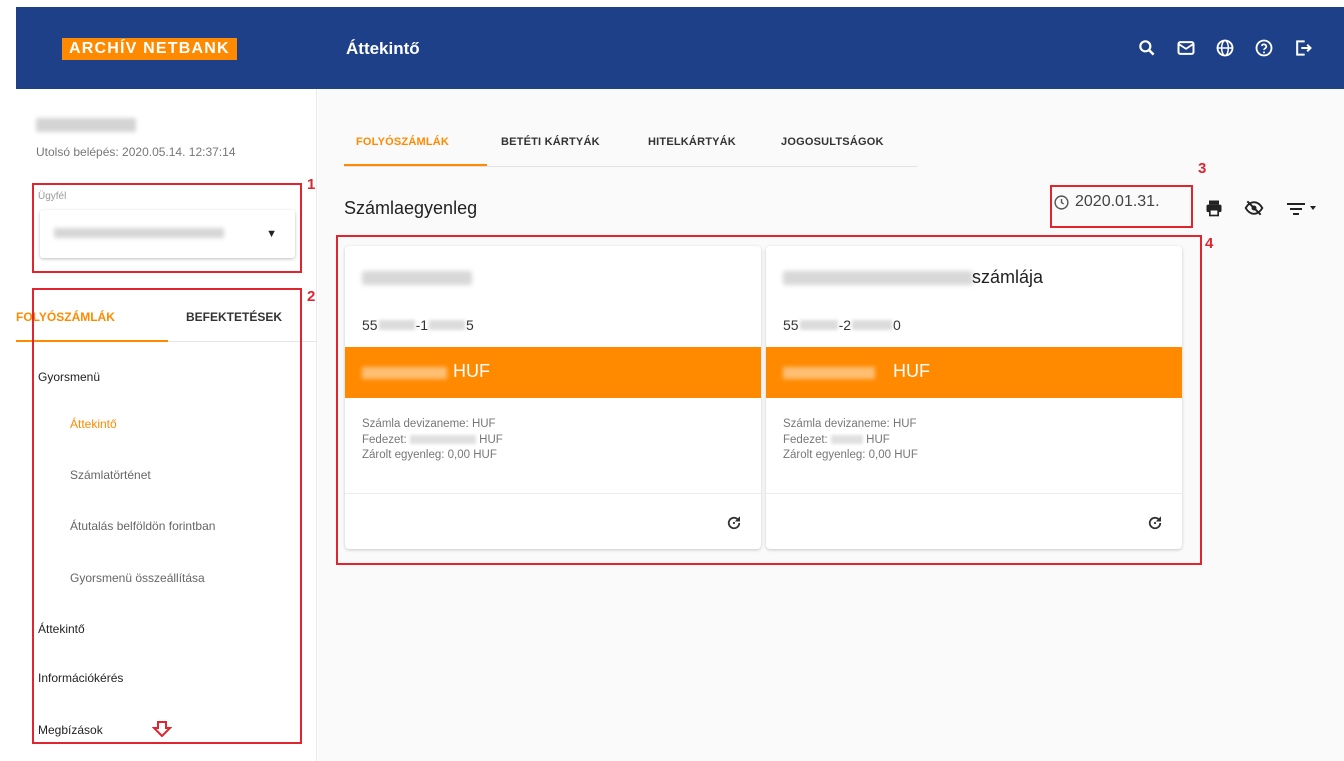 This screenshot has width=1344, height=761. What do you see at coordinates (70, 730) in the screenshot?
I see `nav-megbizasok: Megbízások` at bounding box center [70, 730].